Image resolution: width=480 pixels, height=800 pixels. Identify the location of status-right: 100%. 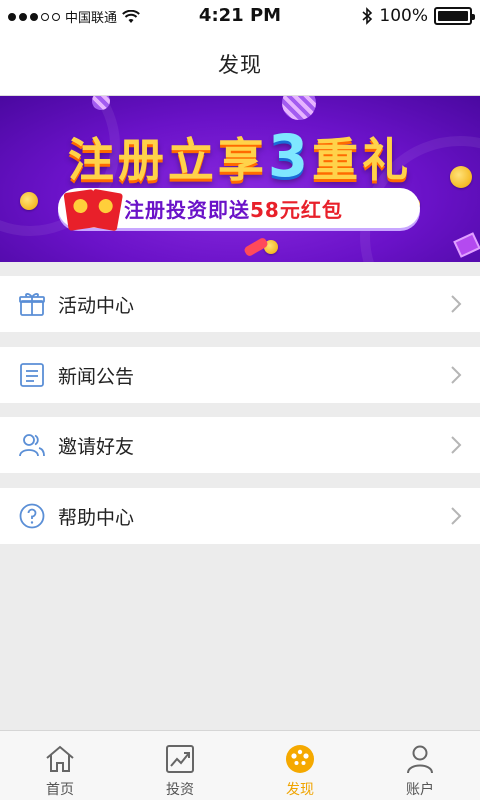
(418, 16).